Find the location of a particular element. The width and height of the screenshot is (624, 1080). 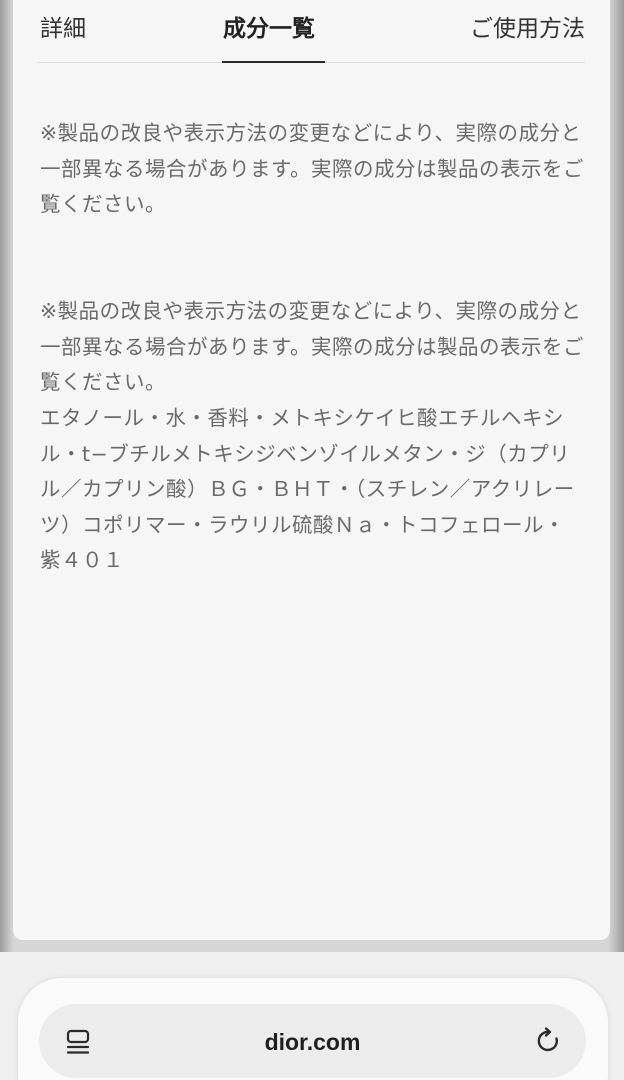

tab-ingredients: 成分一覧 is located at coordinates (269, 29).